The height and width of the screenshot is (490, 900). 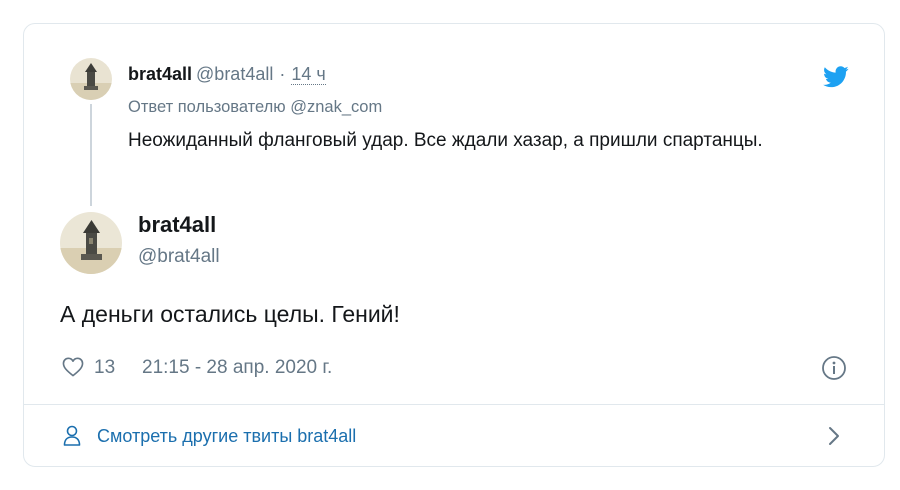 I want to click on heart-icon, so click(x=73, y=367).